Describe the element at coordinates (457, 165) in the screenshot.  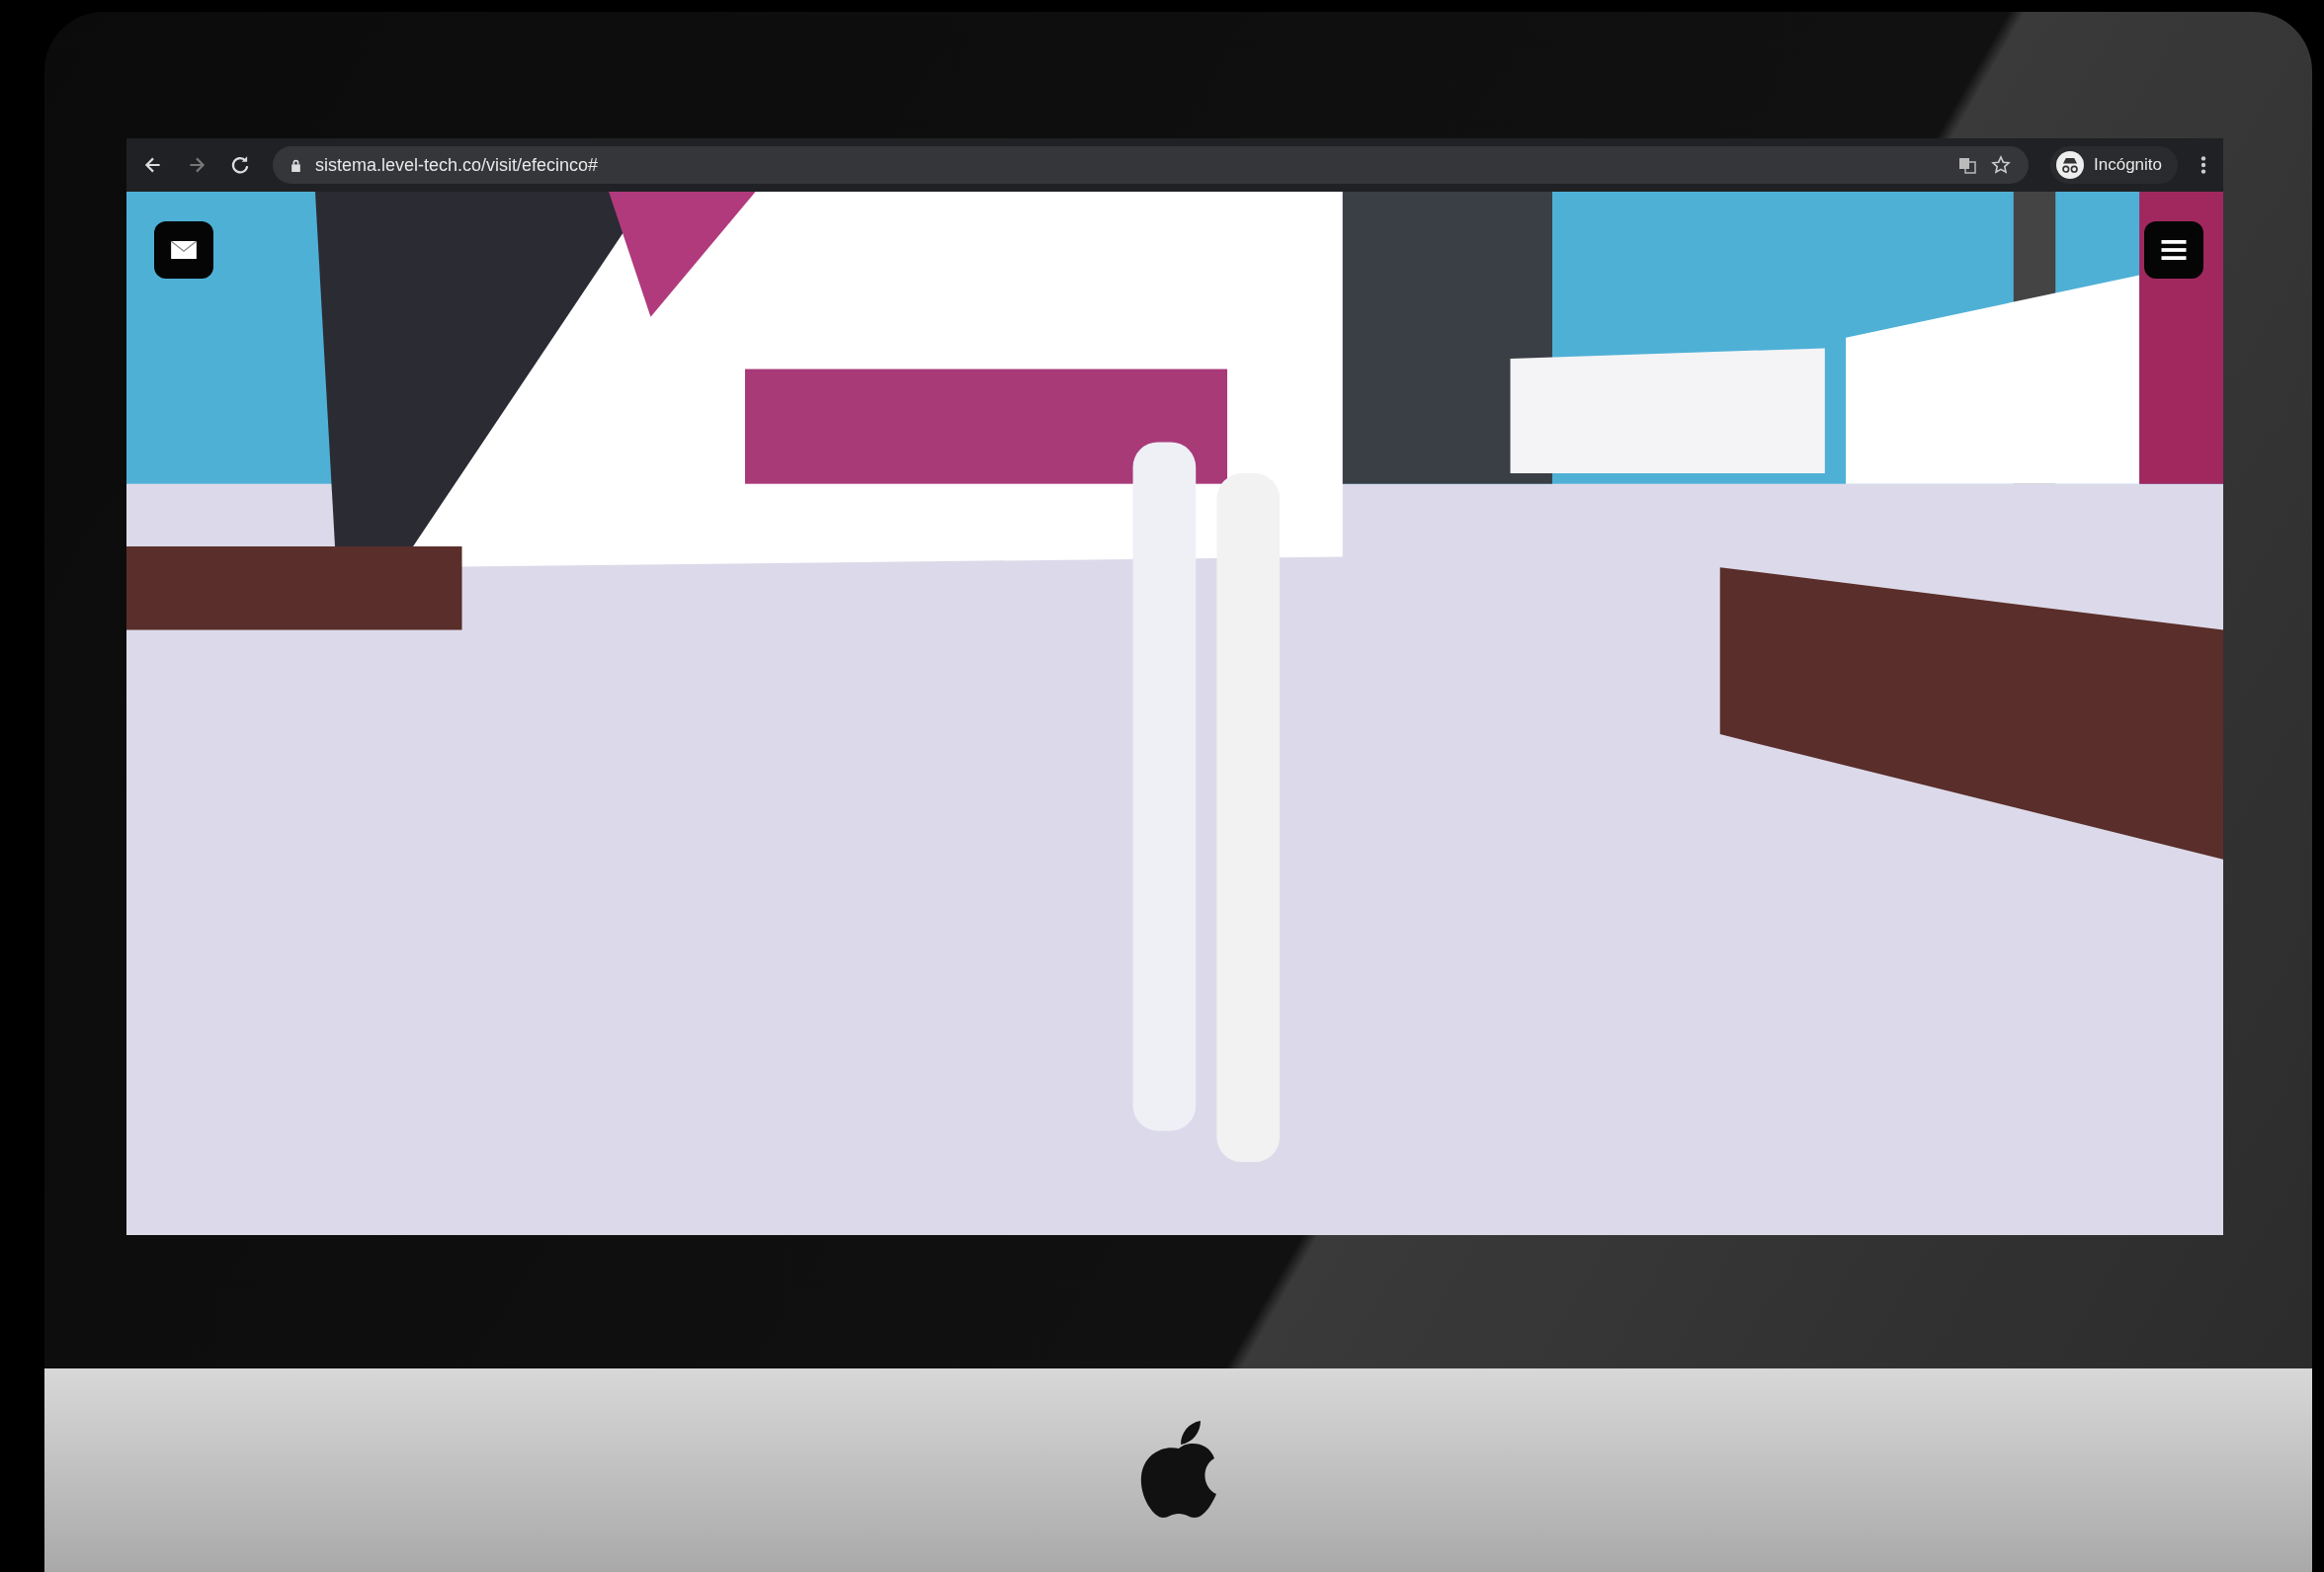
I see `url-text: sistema.level-tech.co/visit/efecinco#` at that location.